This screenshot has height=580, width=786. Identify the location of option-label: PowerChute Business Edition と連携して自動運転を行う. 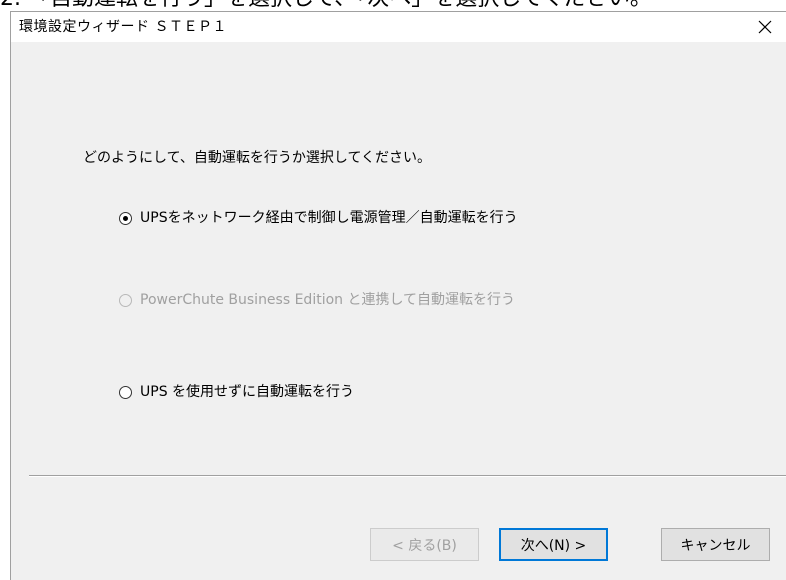
(328, 300).